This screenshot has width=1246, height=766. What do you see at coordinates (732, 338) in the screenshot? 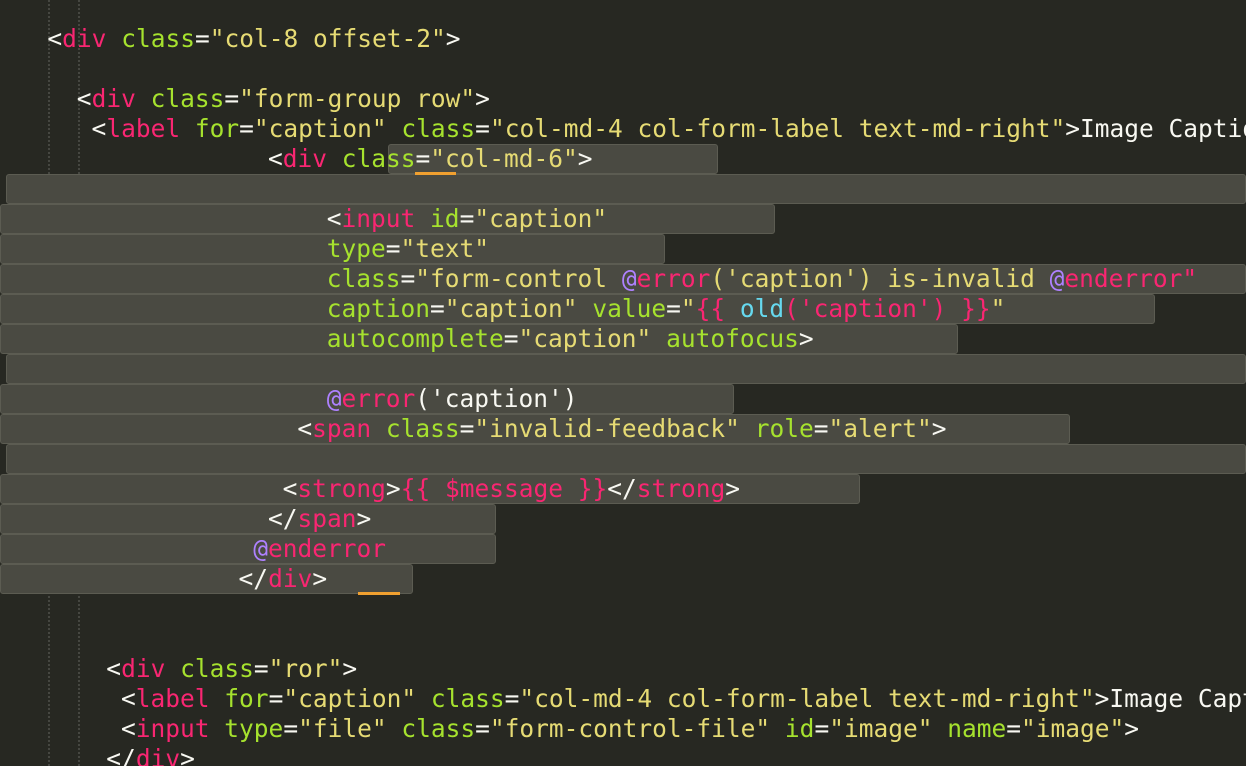
I see `code-token: autofocus` at bounding box center [732, 338].